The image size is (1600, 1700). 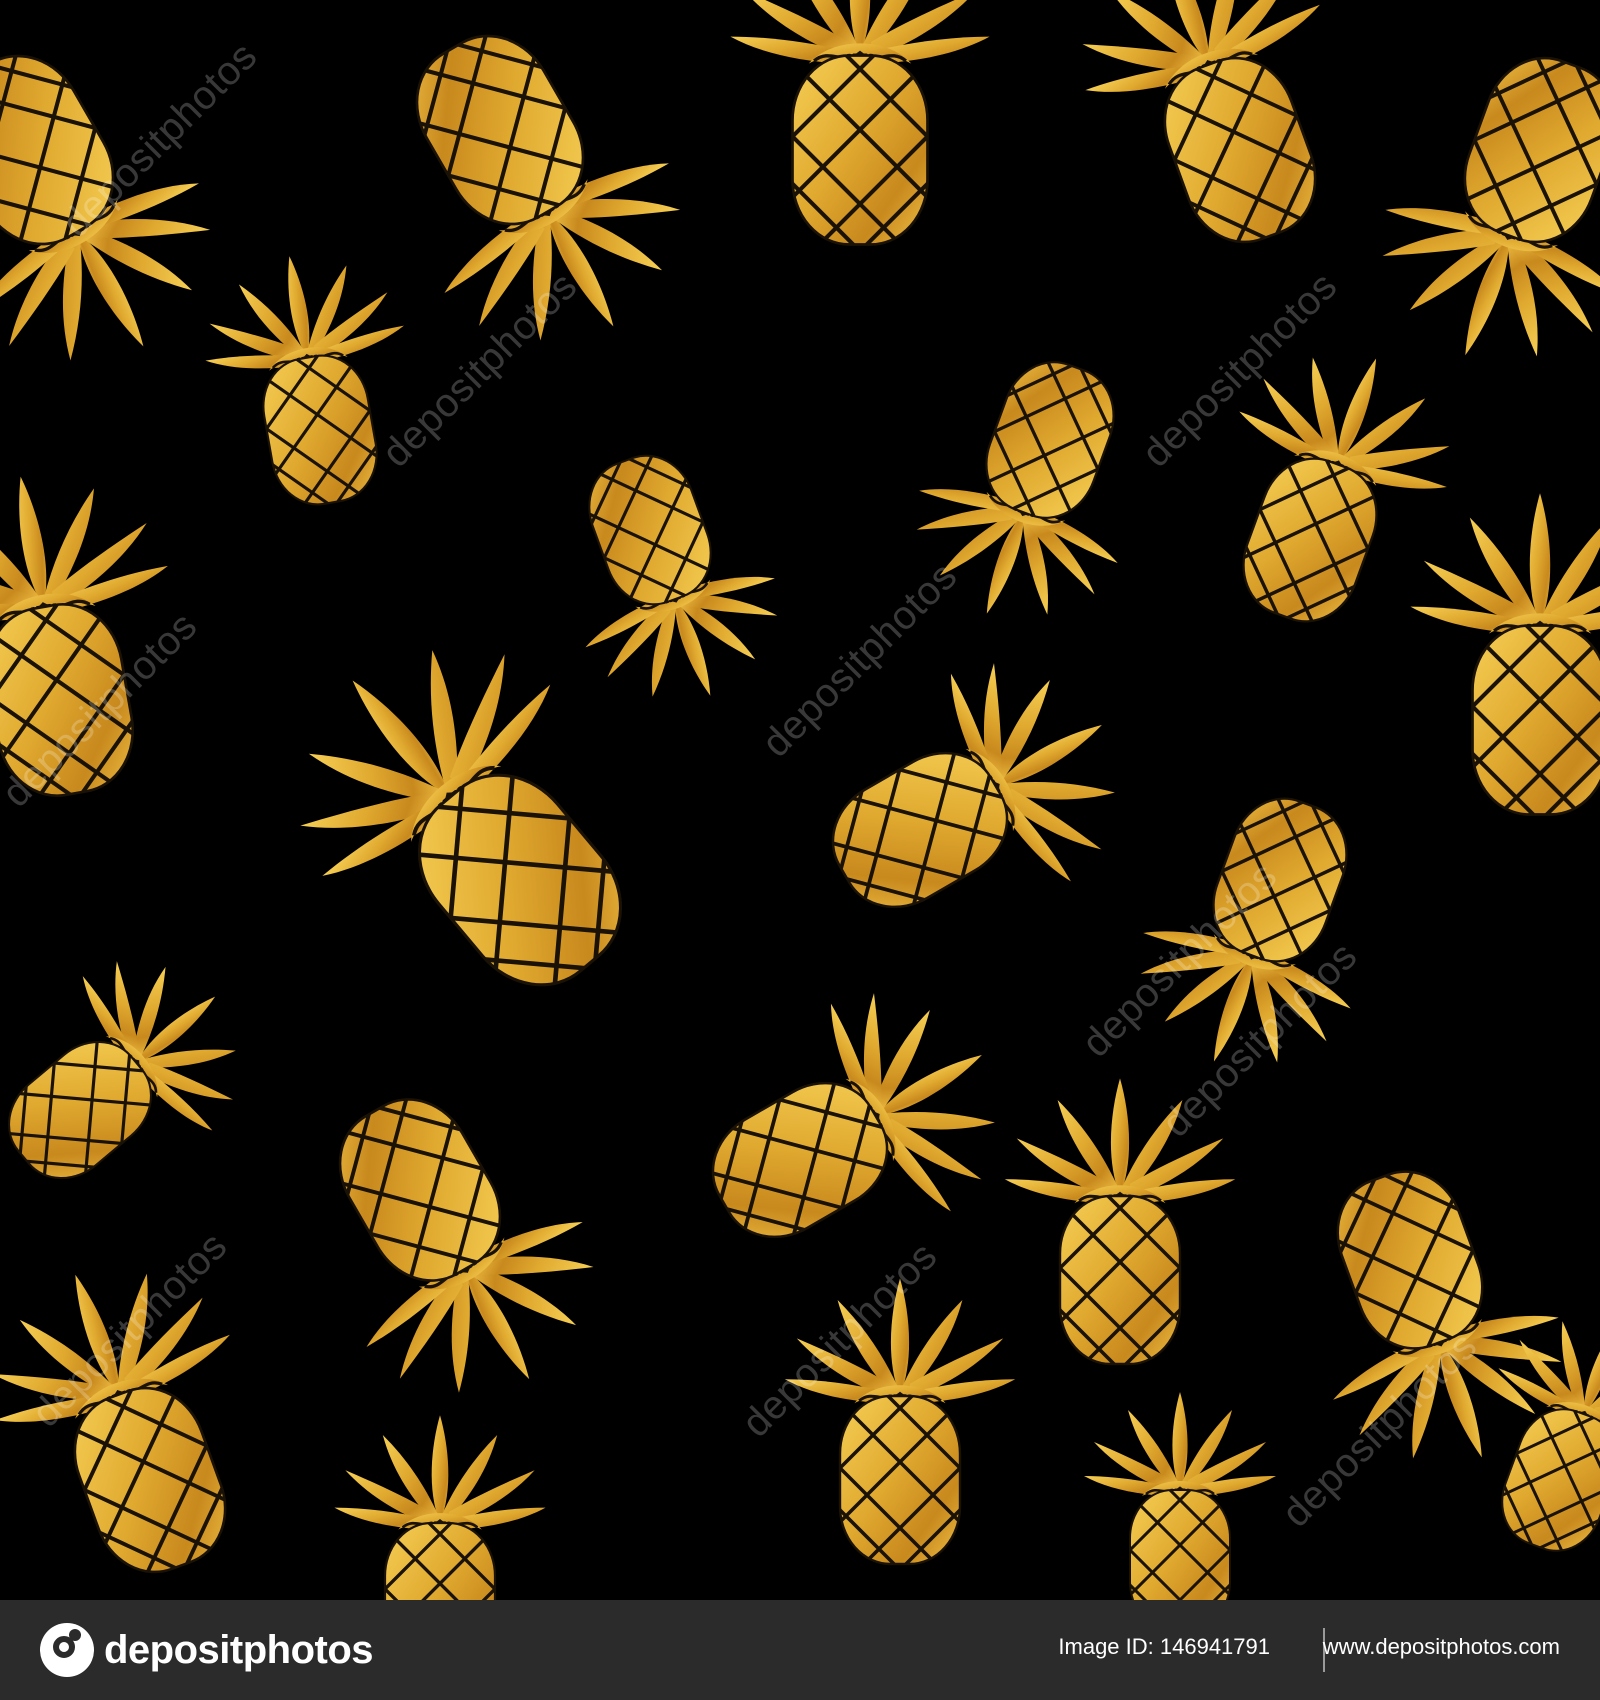 I want to click on brand-name: depositphotos, so click(x=239, y=1649).